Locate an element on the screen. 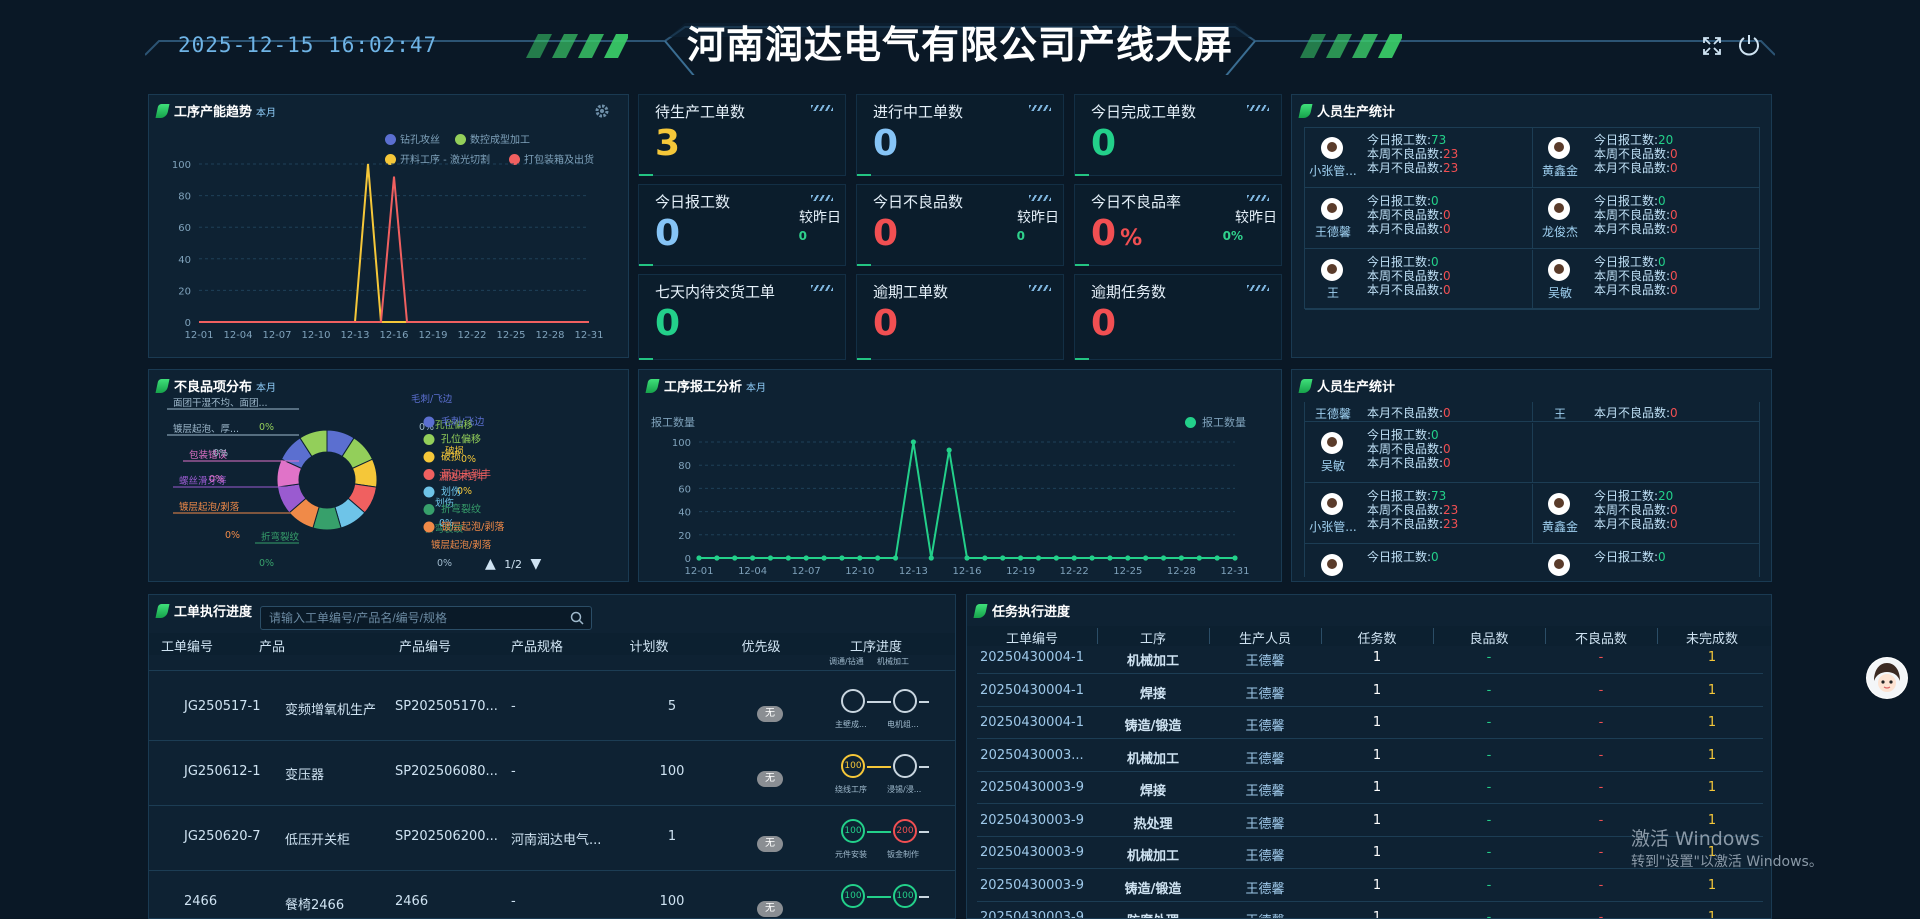 The height and width of the screenshot is (919, 1920). column-header: 工单编号 is located at coordinates (210, 645).